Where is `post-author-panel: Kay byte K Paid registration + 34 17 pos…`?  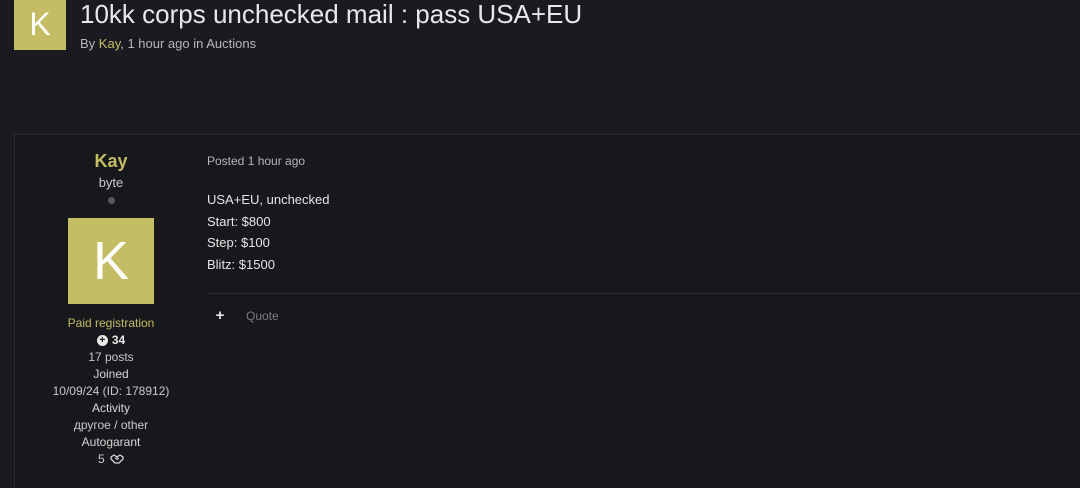
post-author-panel: Kay byte K Paid registration + 34 17 pos… is located at coordinates (111, 300).